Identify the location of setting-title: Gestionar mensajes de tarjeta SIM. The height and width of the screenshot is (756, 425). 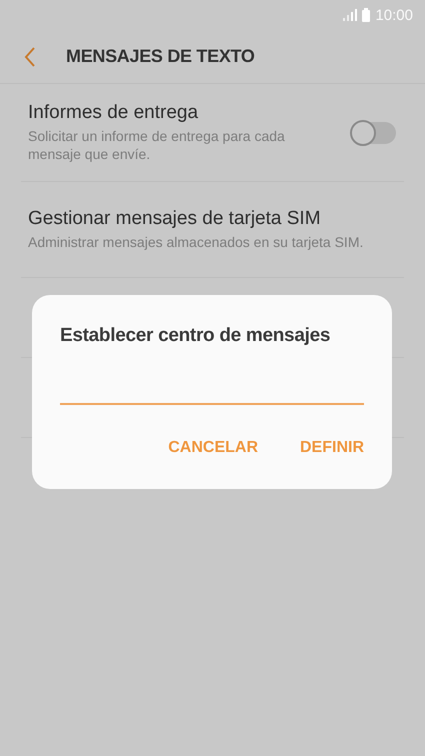
(175, 219).